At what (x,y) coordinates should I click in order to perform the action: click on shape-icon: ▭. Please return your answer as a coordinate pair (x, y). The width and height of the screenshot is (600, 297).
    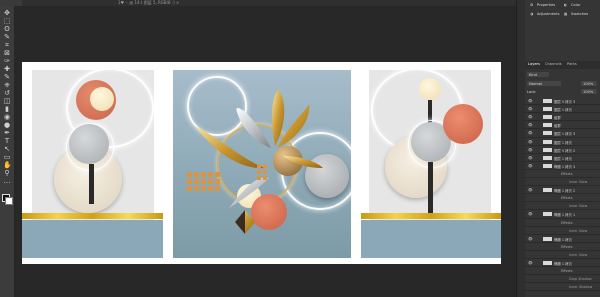
    Looking at the image, I should click on (7, 157).